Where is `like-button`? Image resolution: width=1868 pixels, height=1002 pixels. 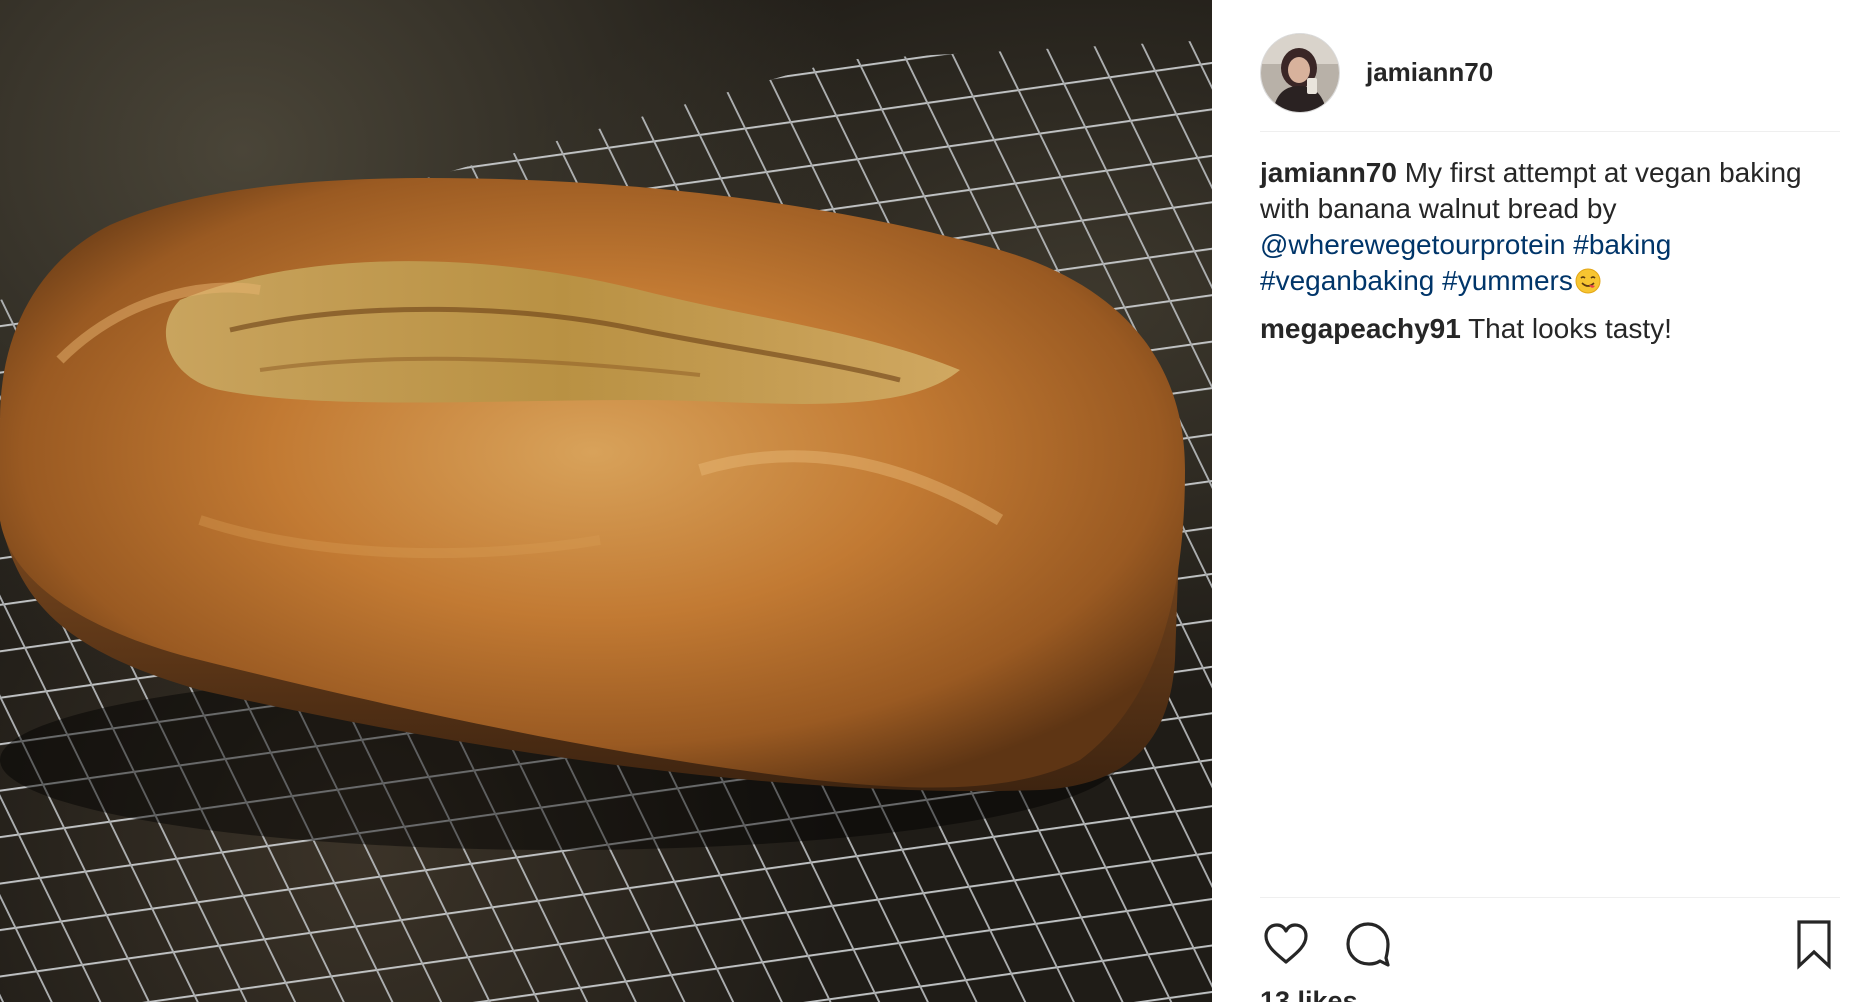 like-button is located at coordinates (1286, 944).